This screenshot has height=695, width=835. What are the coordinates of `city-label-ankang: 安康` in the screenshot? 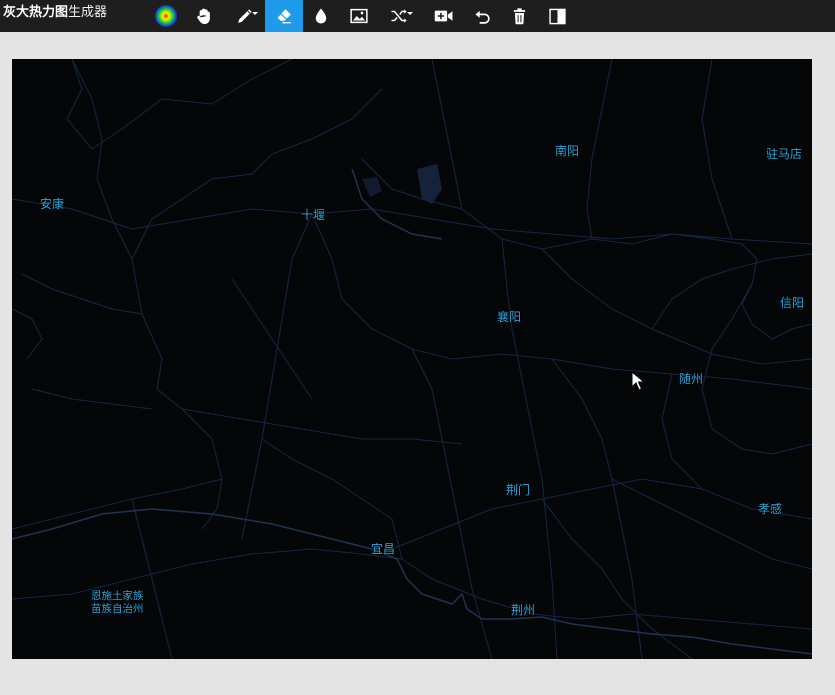 It's located at (52, 204).